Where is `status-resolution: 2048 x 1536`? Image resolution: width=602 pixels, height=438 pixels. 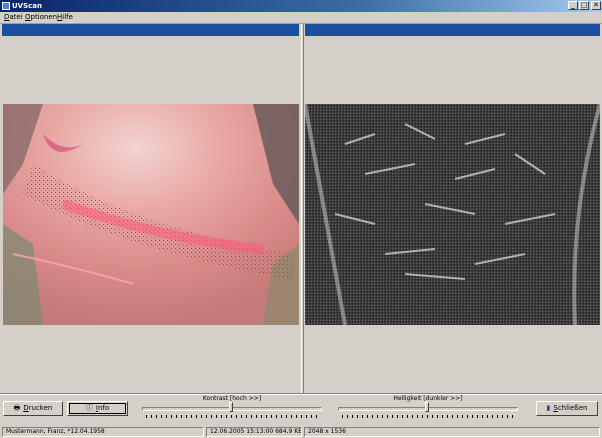 status-resolution: 2048 x 1536 is located at coordinates (452, 432).